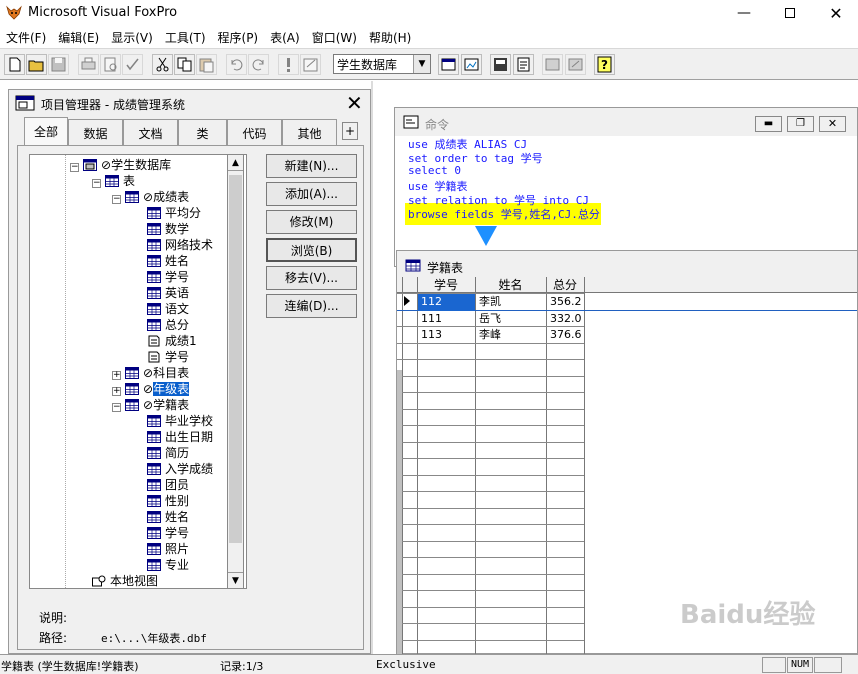 This screenshot has height=674, width=858. What do you see at coordinates (168, 293) in the screenshot?
I see `tree-item: 英语` at bounding box center [168, 293].